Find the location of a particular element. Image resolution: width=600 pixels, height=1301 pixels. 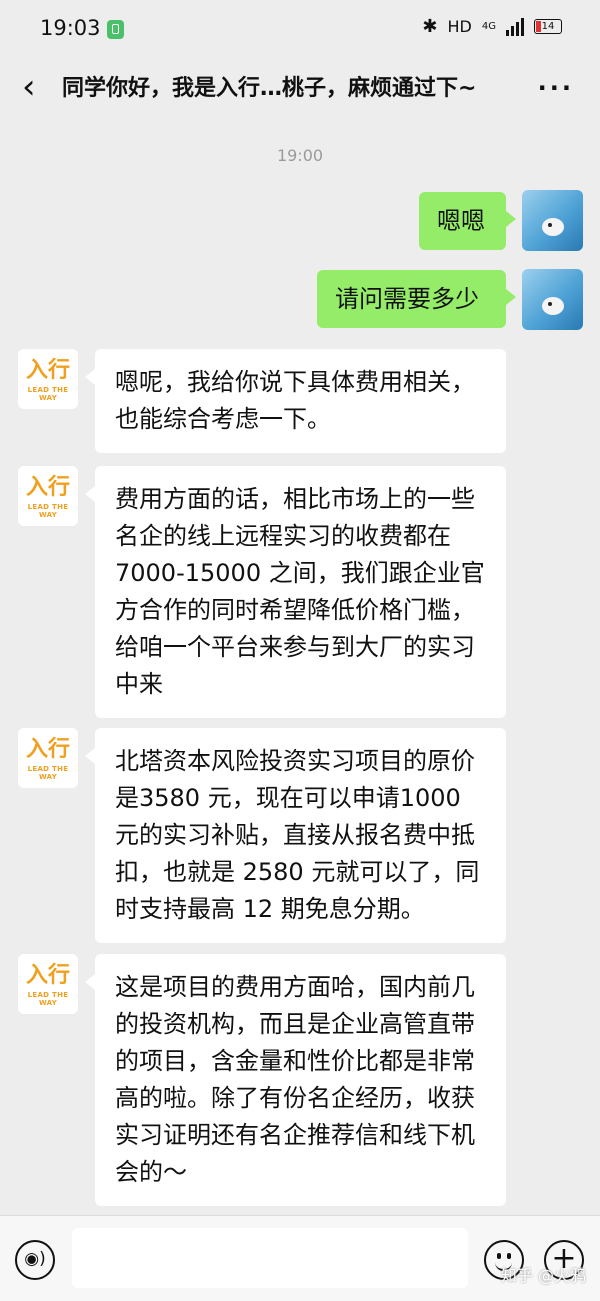

message-input is located at coordinates (270, 1258).